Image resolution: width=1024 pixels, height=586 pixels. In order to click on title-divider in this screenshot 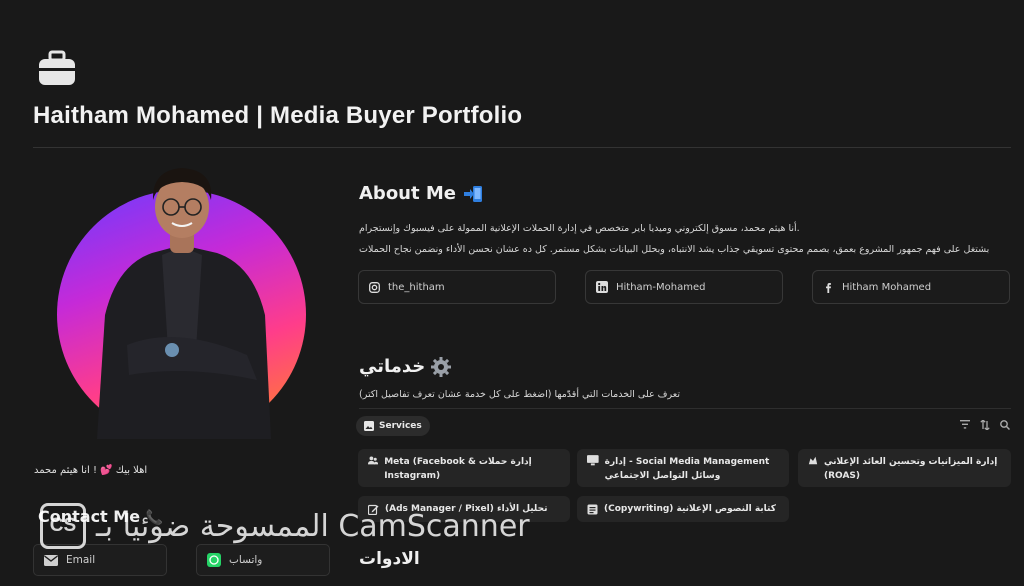, I will do `click(522, 147)`.